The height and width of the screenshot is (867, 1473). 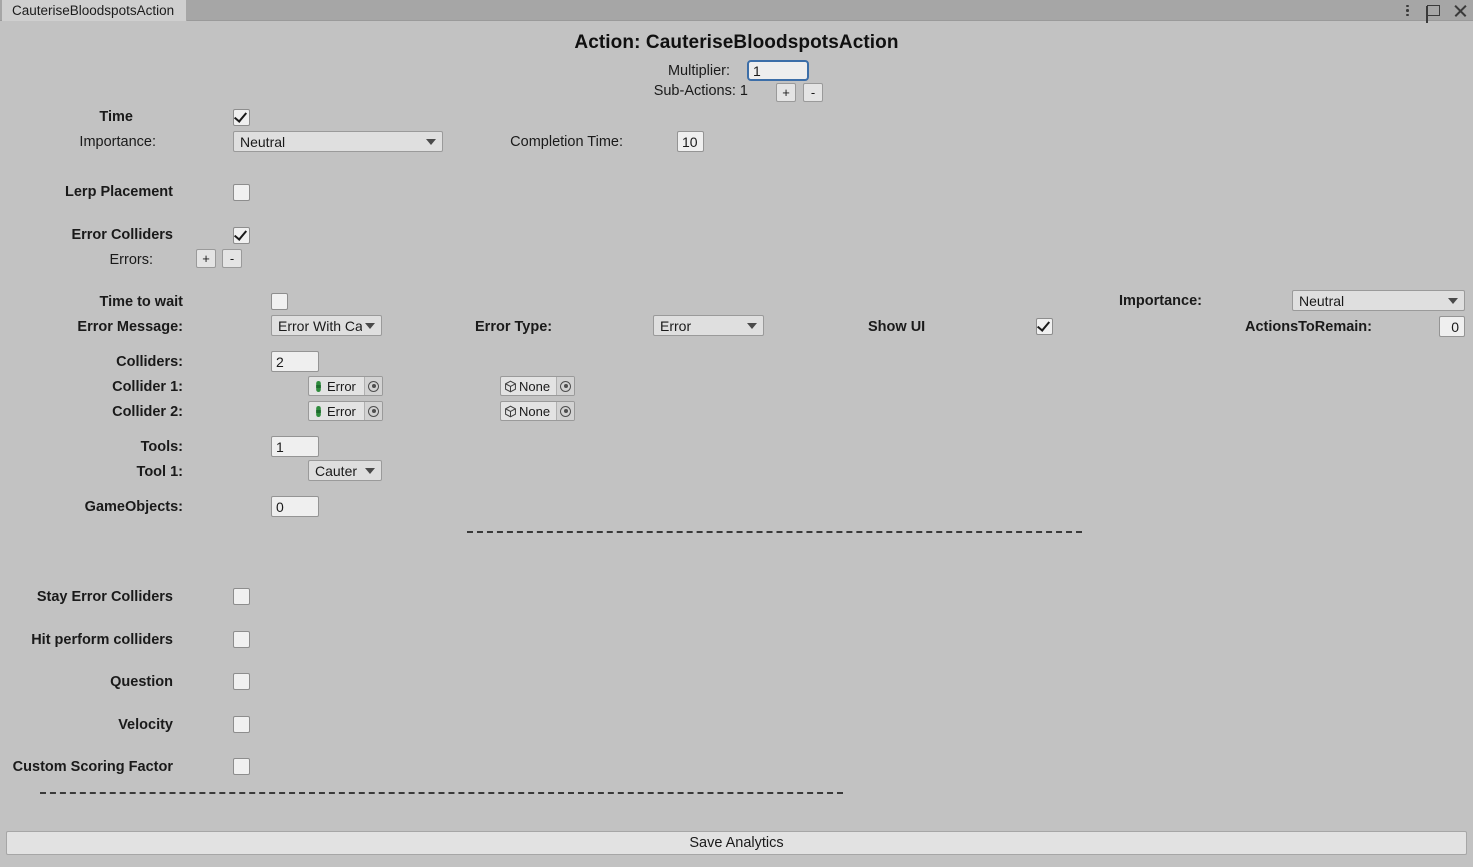 What do you see at coordinates (130, 327) in the screenshot?
I see `error-message-label: Error Message:` at bounding box center [130, 327].